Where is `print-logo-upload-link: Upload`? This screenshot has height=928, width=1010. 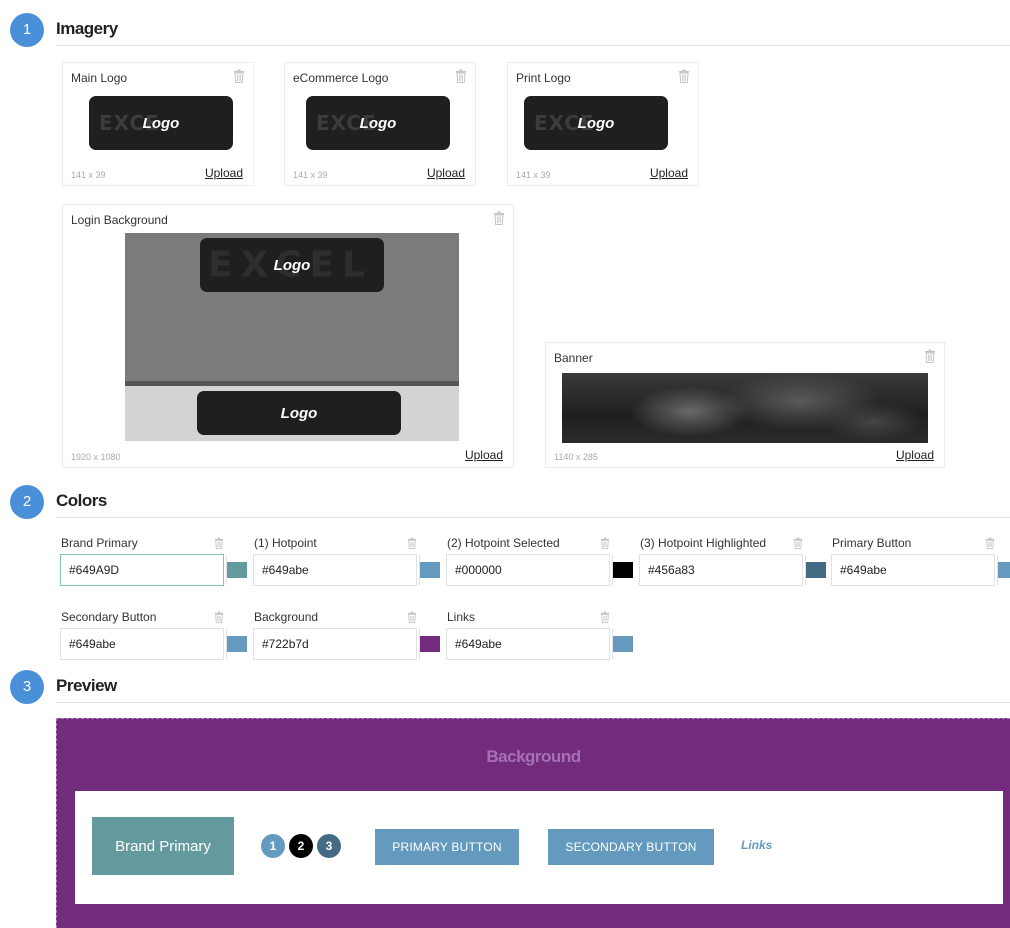
print-logo-upload-link: Upload is located at coordinates (669, 173).